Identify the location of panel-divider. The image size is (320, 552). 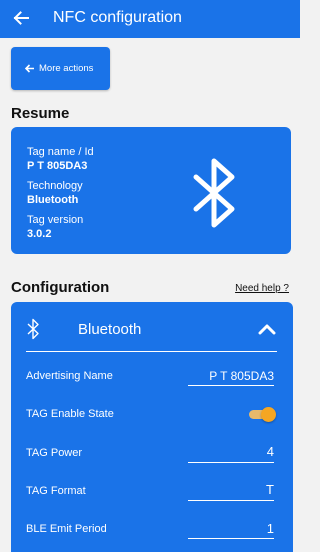
(151, 351).